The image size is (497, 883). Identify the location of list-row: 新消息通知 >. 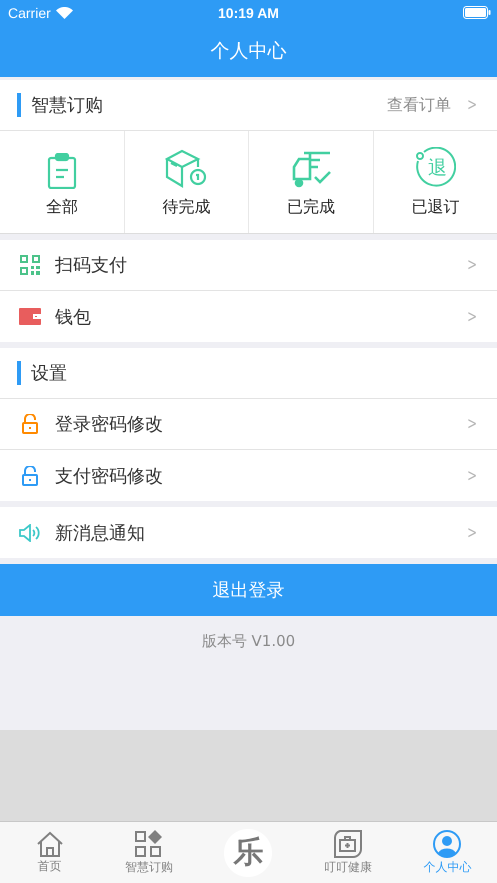
(248, 532).